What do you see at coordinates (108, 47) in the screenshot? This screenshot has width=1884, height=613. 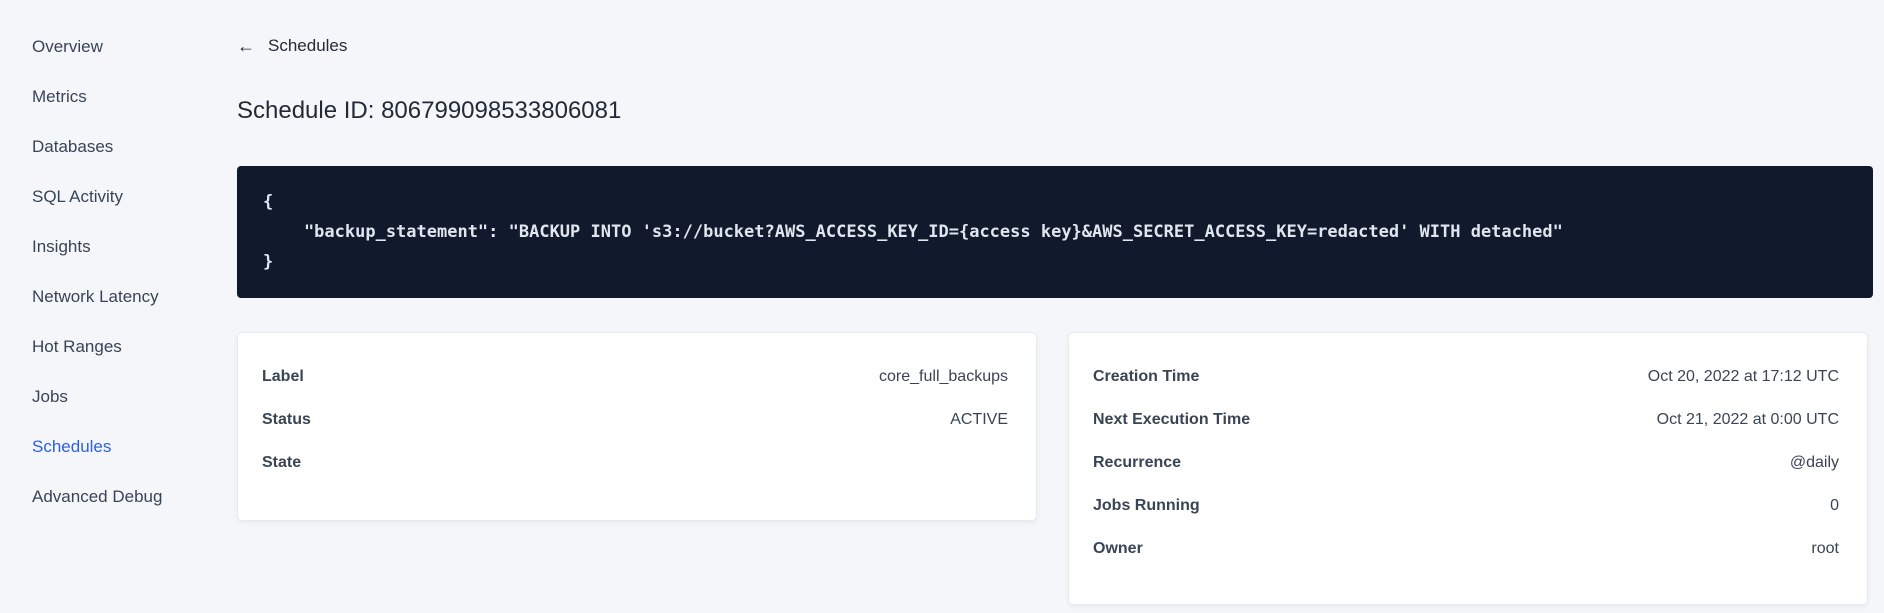 I see `sidebar-item-overview: Overview` at bounding box center [108, 47].